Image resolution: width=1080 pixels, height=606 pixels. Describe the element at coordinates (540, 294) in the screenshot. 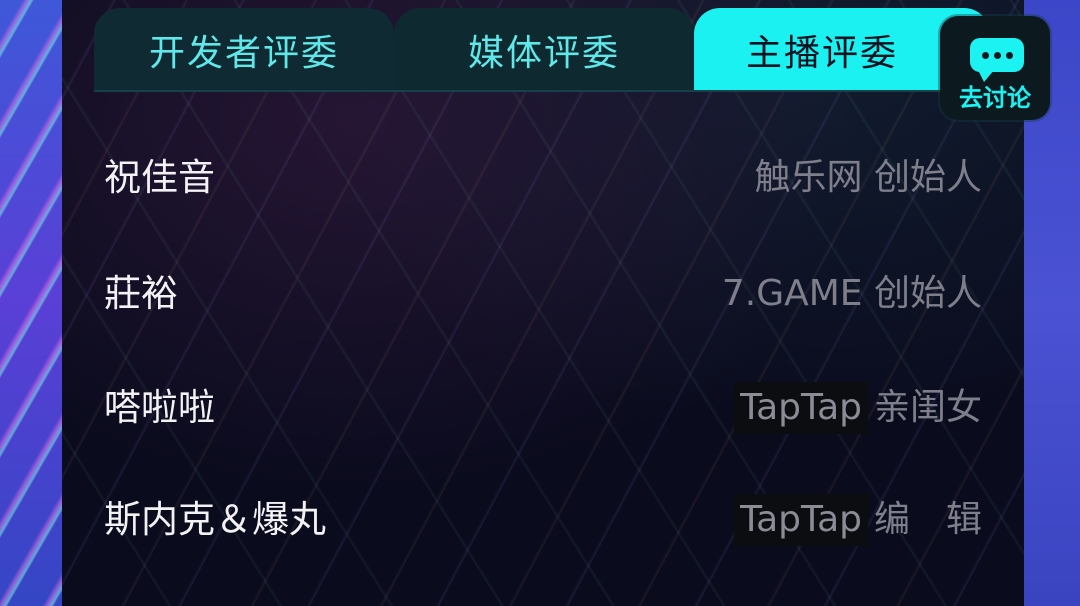

I see `list-item: 莊裕 7.GAME 创始人` at that location.